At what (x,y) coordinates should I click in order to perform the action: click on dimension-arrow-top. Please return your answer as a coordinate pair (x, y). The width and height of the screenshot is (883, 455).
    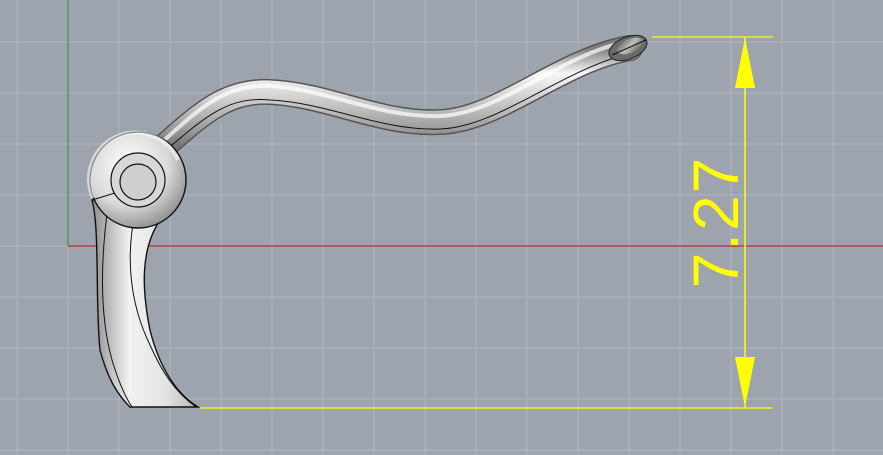
    Looking at the image, I should click on (745, 63).